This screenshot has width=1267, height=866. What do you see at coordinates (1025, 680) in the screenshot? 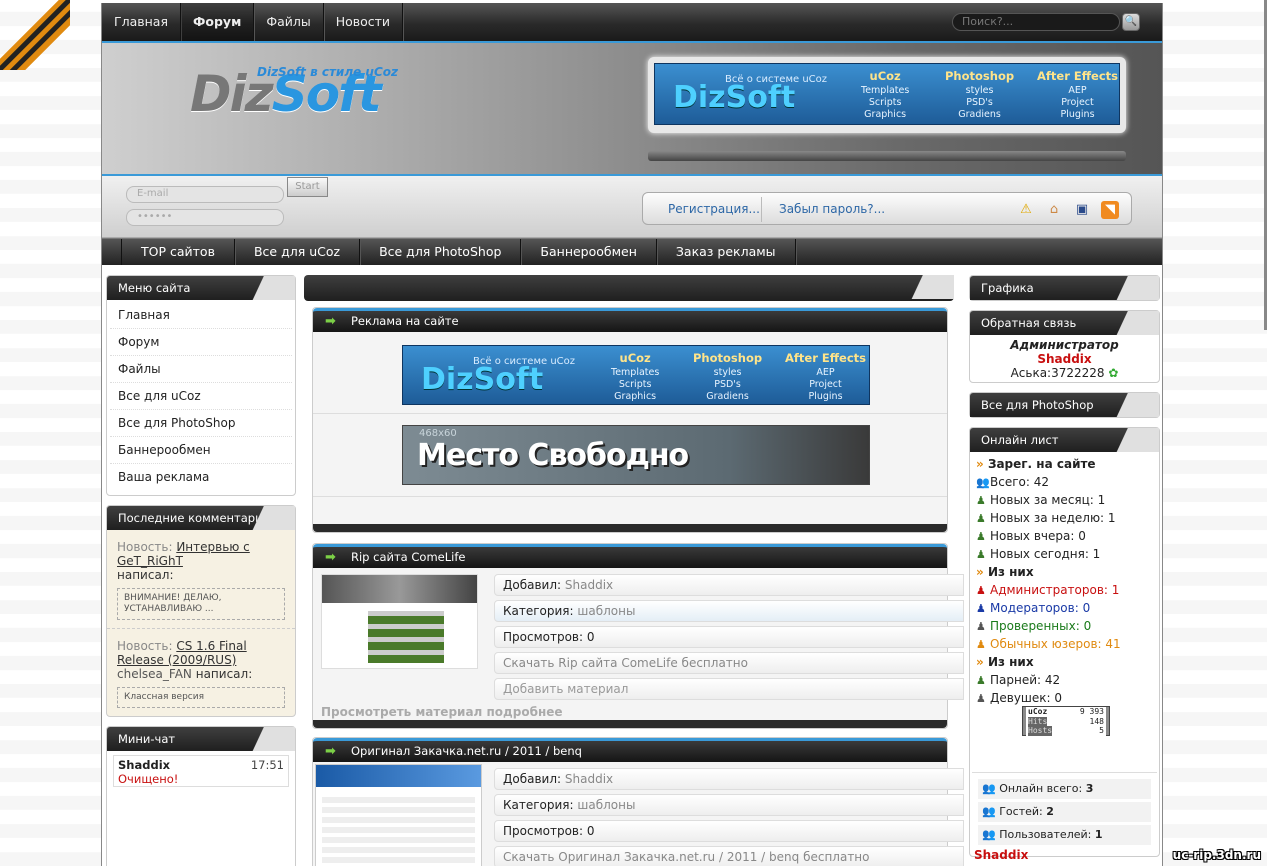
I see `stat-male: Парней: 42` at bounding box center [1025, 680].